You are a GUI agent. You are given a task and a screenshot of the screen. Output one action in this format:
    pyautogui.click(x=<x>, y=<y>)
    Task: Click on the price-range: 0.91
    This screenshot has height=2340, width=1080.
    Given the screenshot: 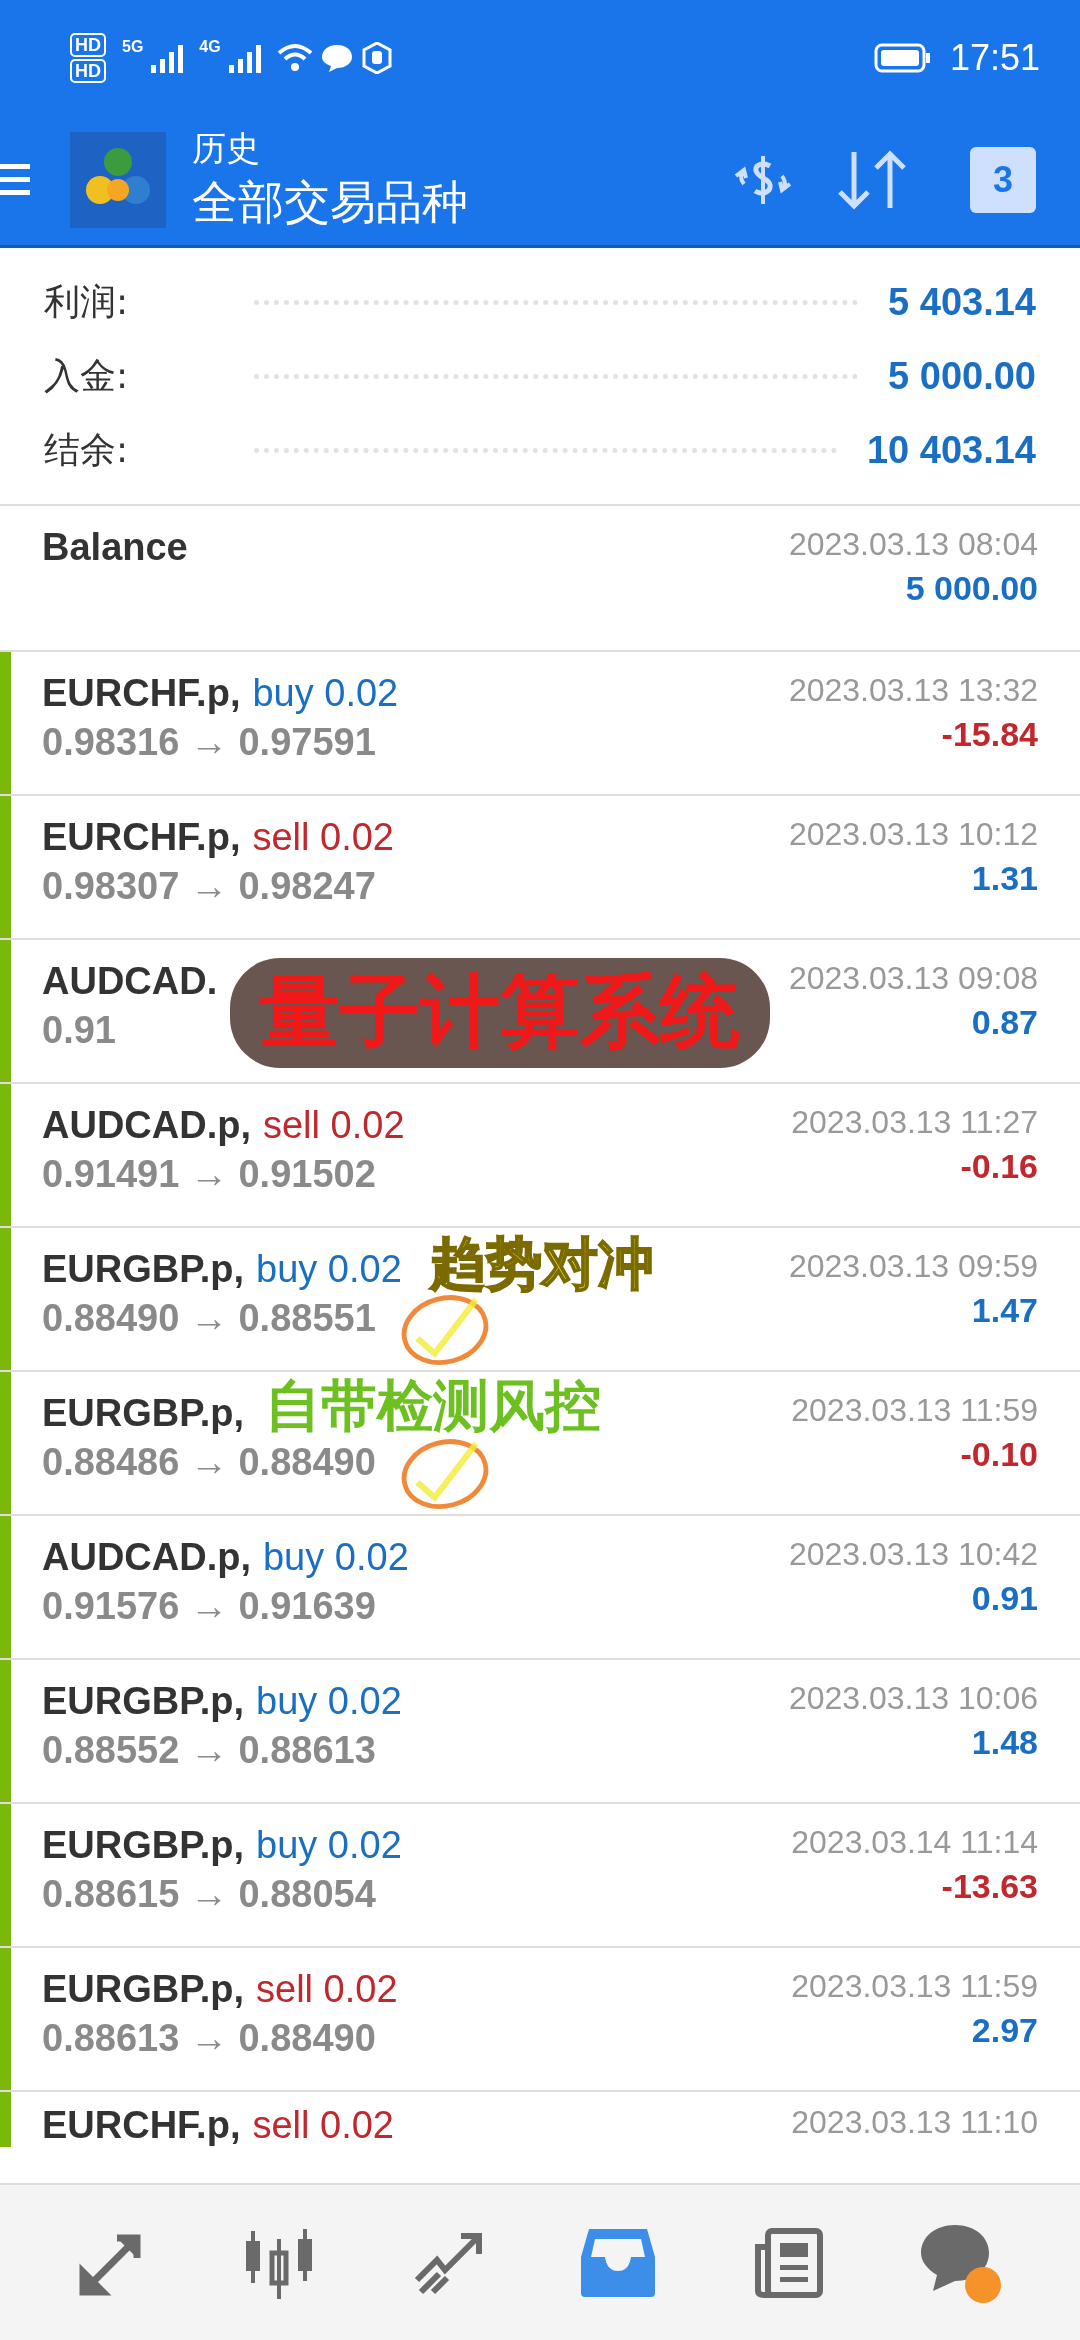 What is the action you would take?
    pyautogui.click(x=79, y=1030)
    